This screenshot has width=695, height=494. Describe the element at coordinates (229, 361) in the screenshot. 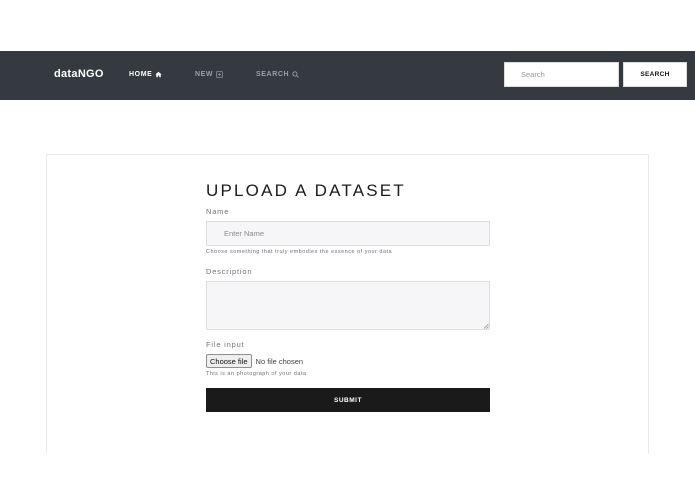

I see `choose-file-button: Choose file` at that location.